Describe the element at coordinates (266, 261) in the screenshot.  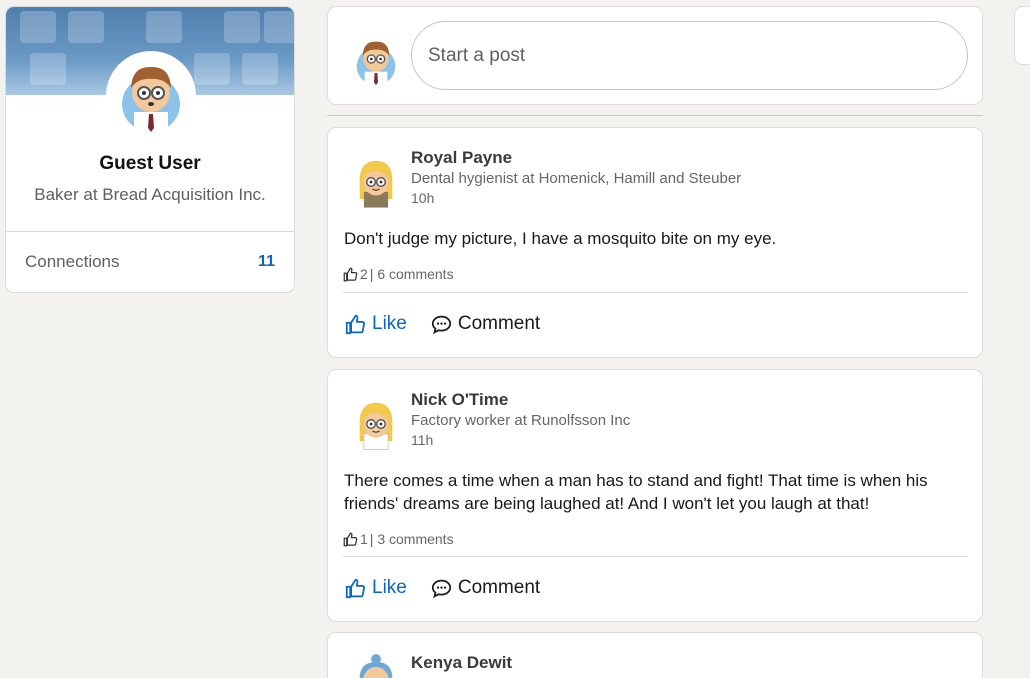
I see `connections-count: 11` at that location.